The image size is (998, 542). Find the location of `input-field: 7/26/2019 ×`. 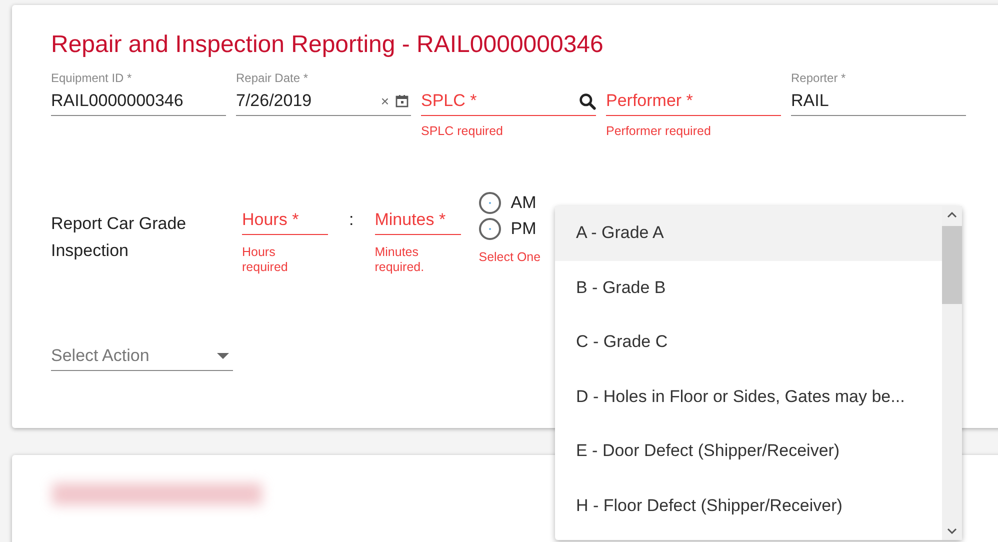

input-field: 7/26/2019 × is located at coordinates (323, 101).